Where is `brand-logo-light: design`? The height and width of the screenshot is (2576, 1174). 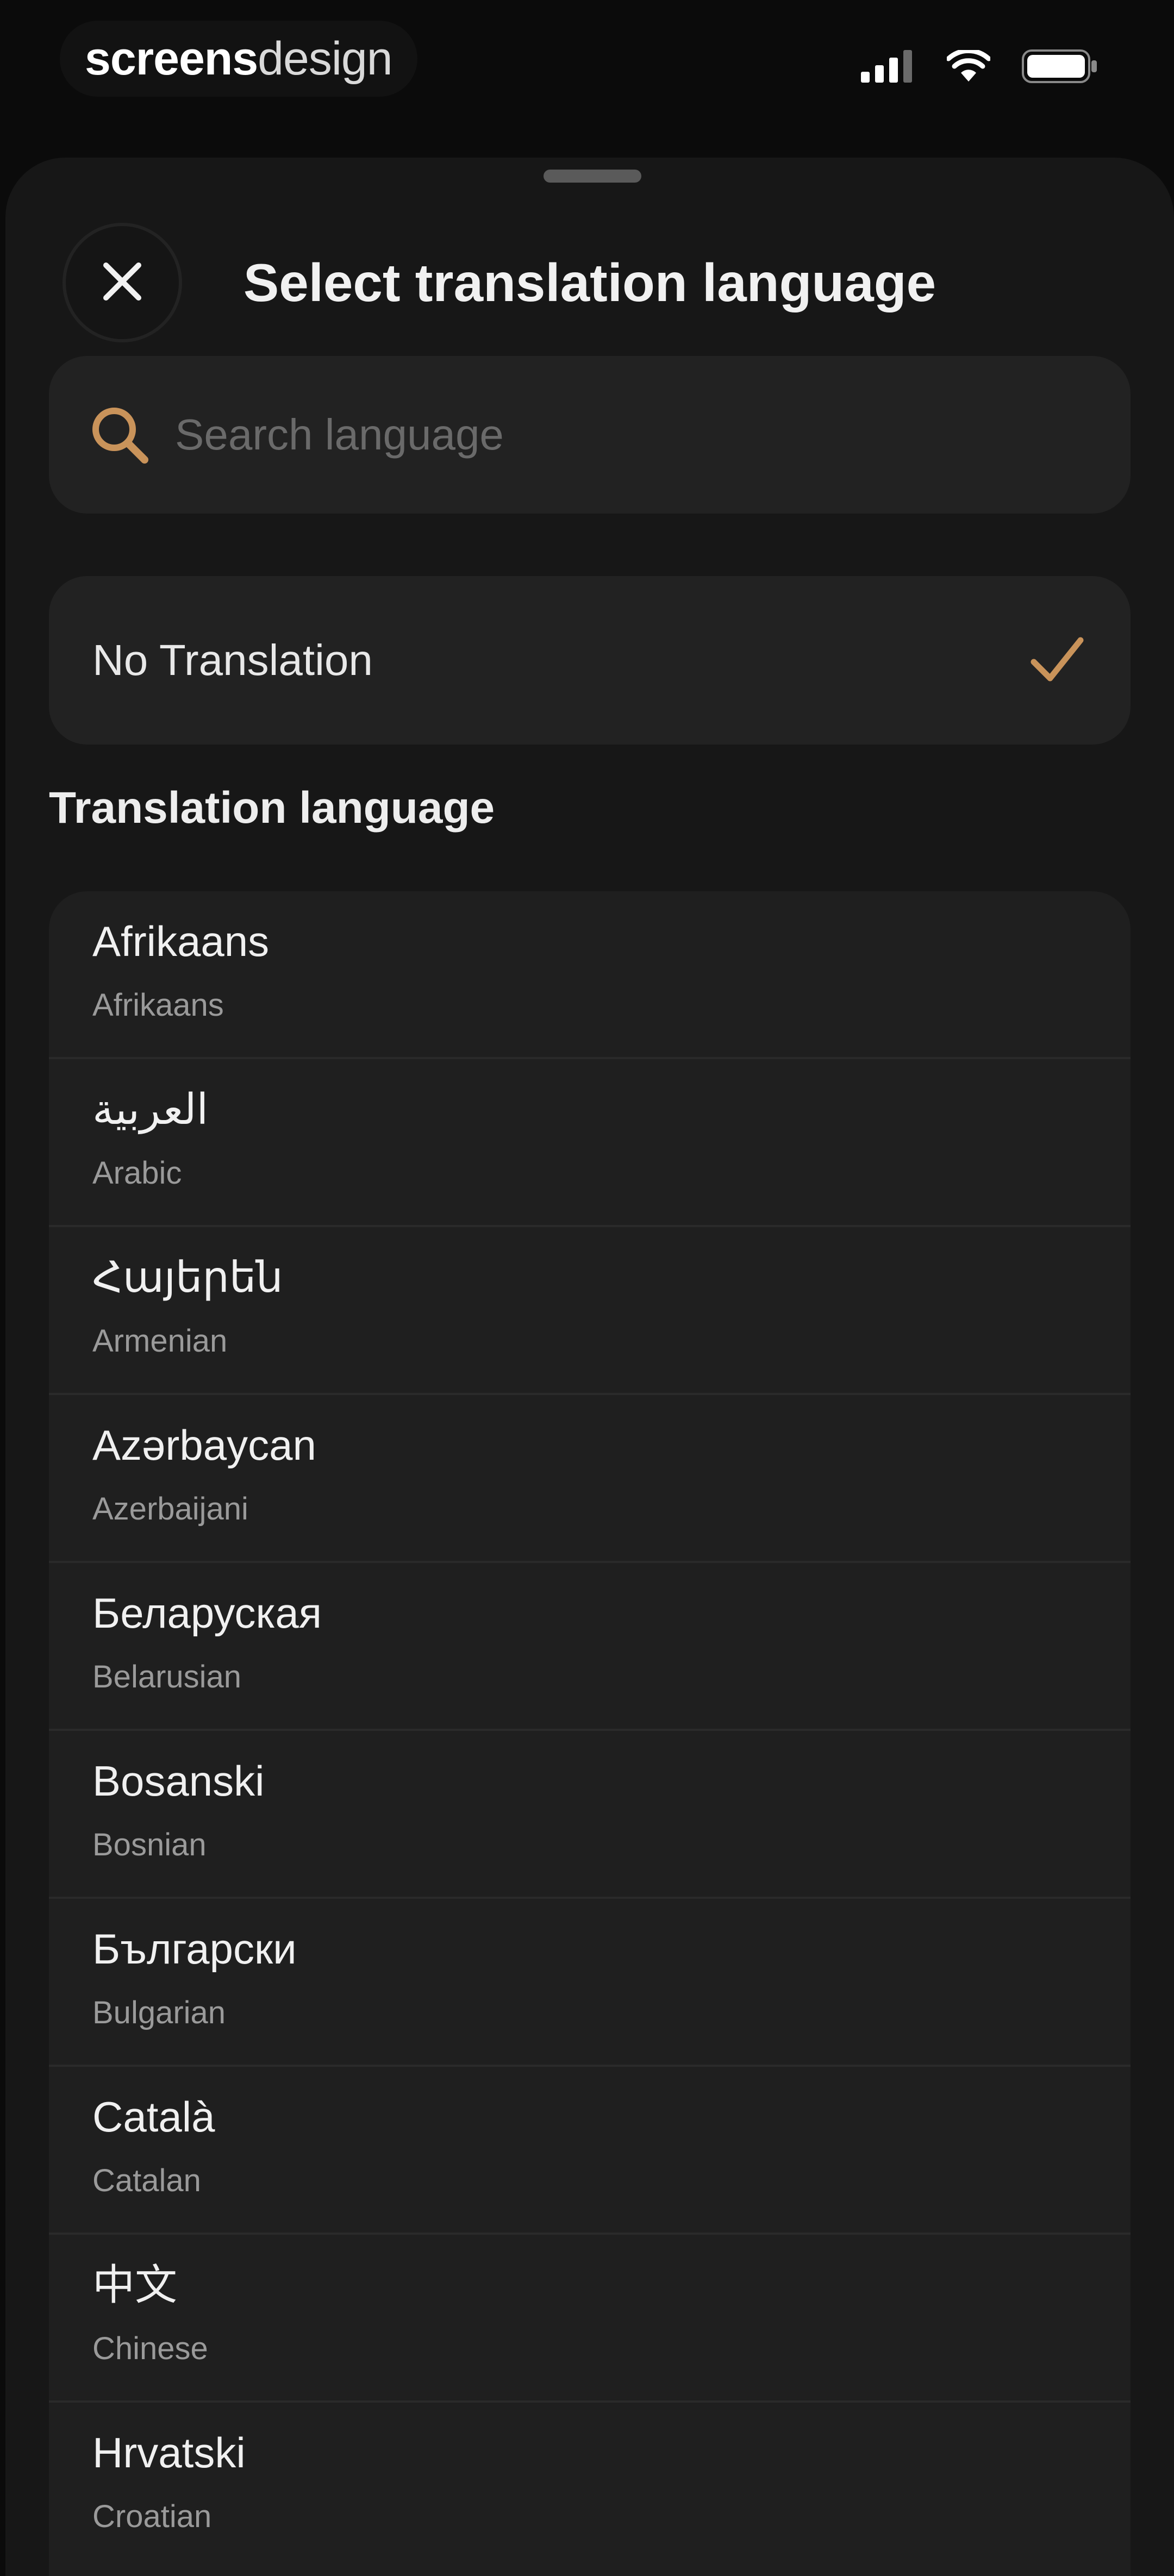
brand-logo-light: design is located at coordinates (325, 58).